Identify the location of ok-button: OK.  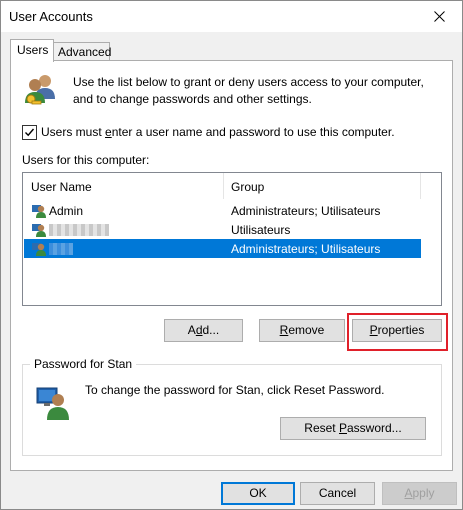
(258, 493).